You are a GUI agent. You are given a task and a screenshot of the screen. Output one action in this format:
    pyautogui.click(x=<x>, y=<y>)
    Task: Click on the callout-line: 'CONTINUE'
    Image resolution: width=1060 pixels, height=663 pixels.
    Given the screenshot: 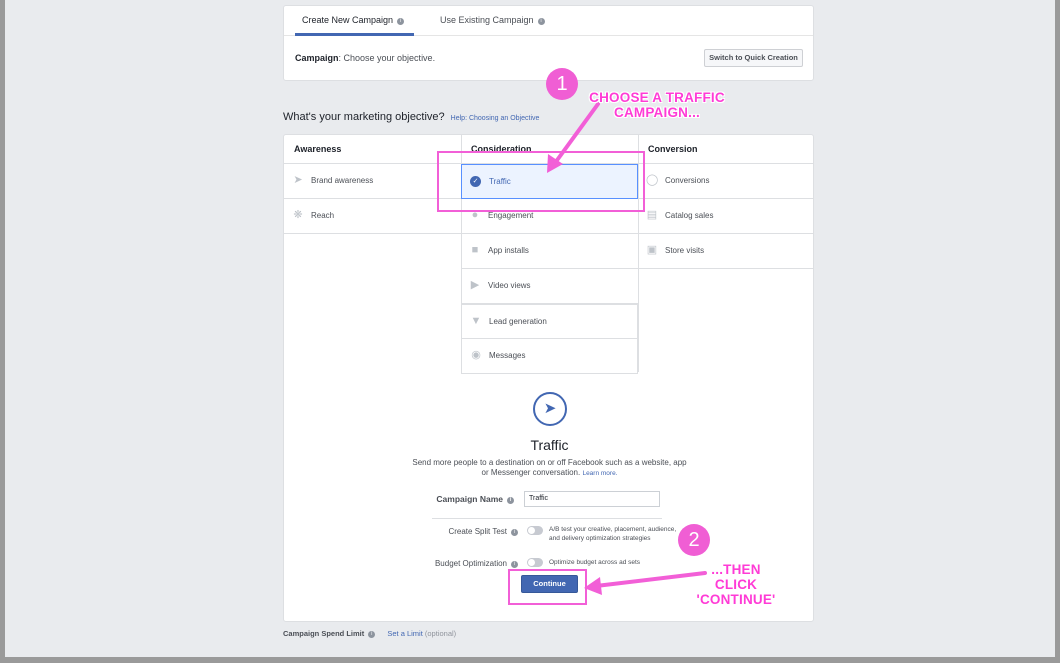 What is the action you would take?
    pyautogui.click(x=736, y=599)
    